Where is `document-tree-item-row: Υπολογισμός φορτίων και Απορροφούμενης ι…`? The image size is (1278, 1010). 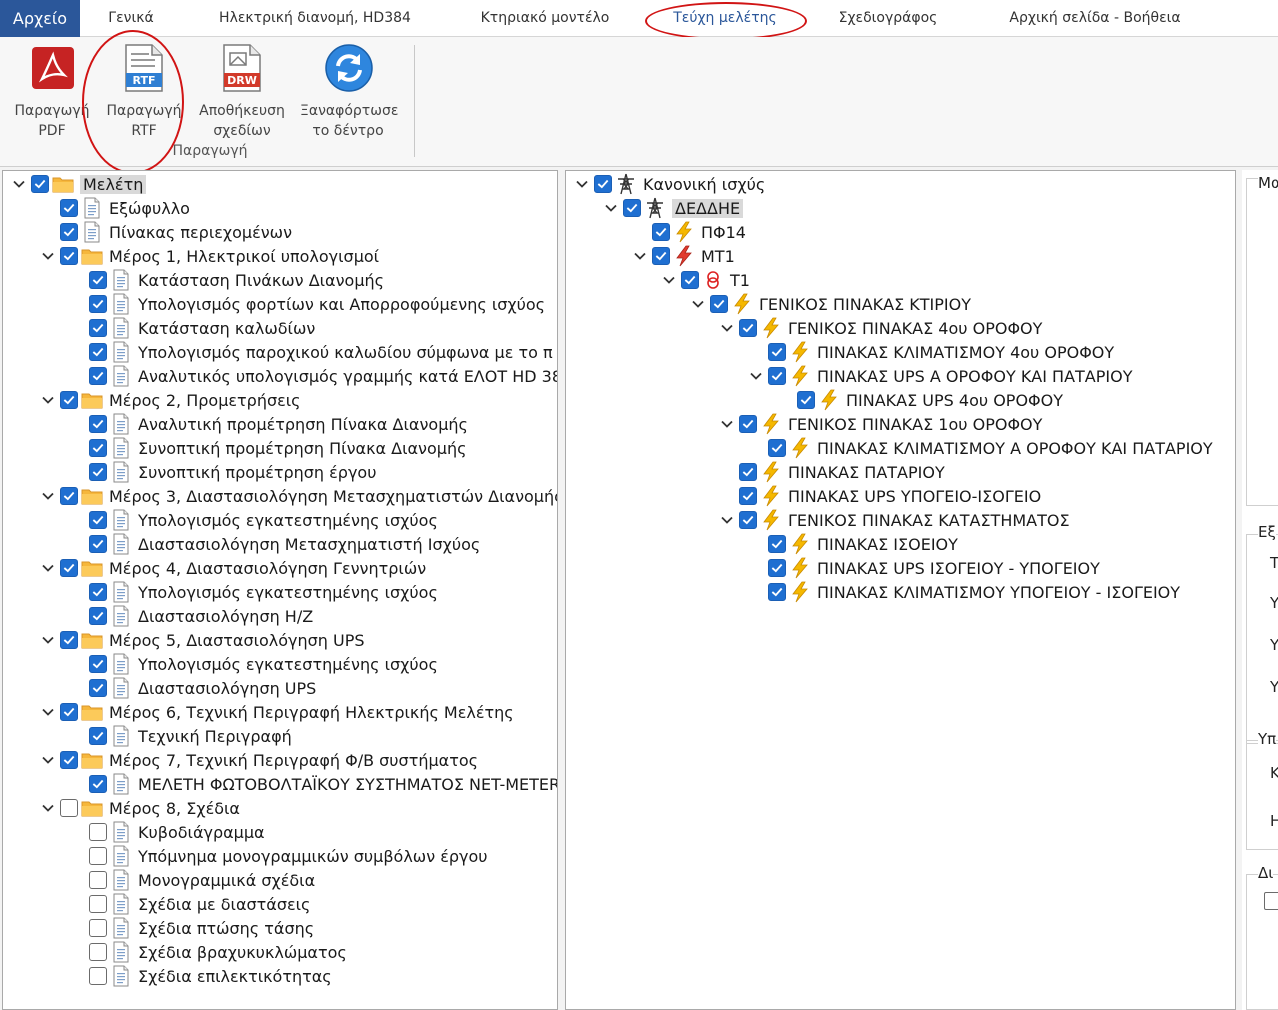 document-tree-item-row: Υπολογισμός φορτίων και Απορροφούμενης ι… is located at coordinates (305, 304).